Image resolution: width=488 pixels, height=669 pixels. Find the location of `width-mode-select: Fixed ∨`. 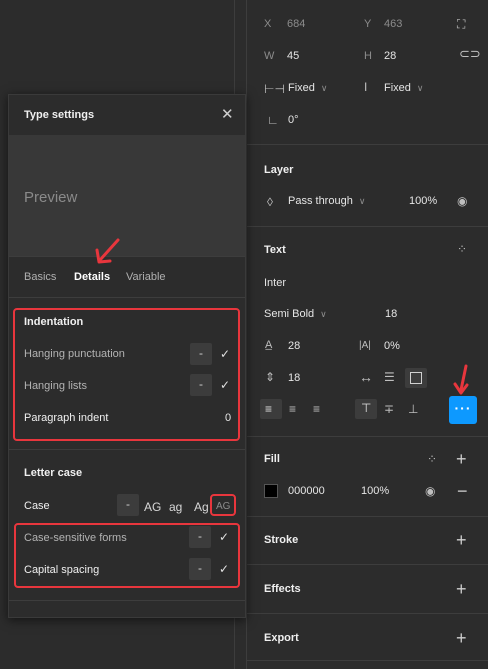

width-mode-select: Fixed ∨ is located at coordinates (308, 88).